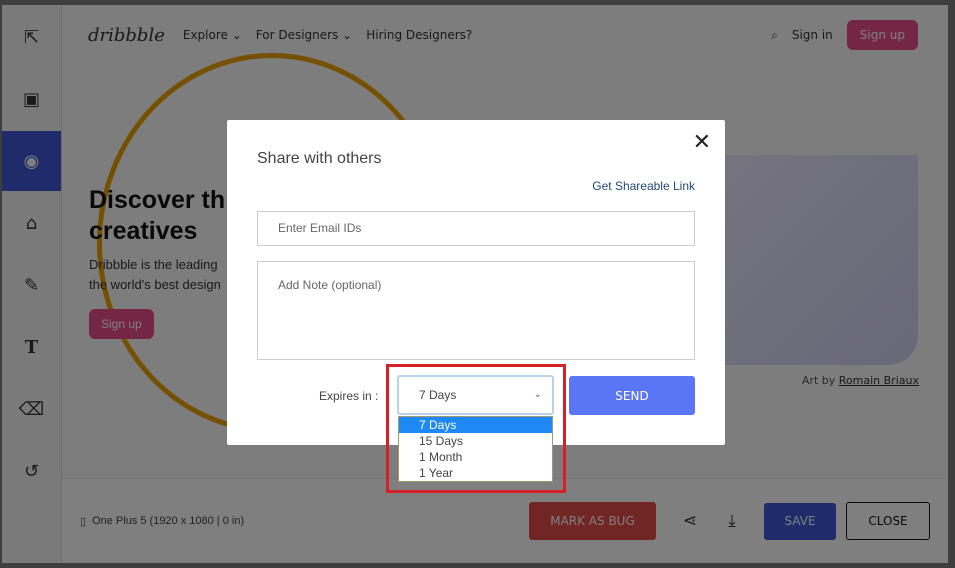 The height and width of the screenshot is (568, 955). I want to click on close-icon: ✕, so click(702, 142).